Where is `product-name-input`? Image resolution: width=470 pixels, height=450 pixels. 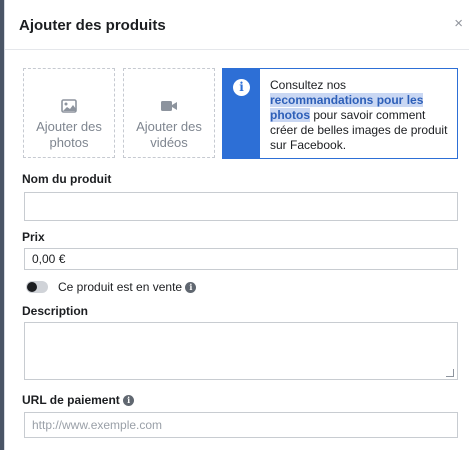 product-name-input is located at coordinates (241, 206).